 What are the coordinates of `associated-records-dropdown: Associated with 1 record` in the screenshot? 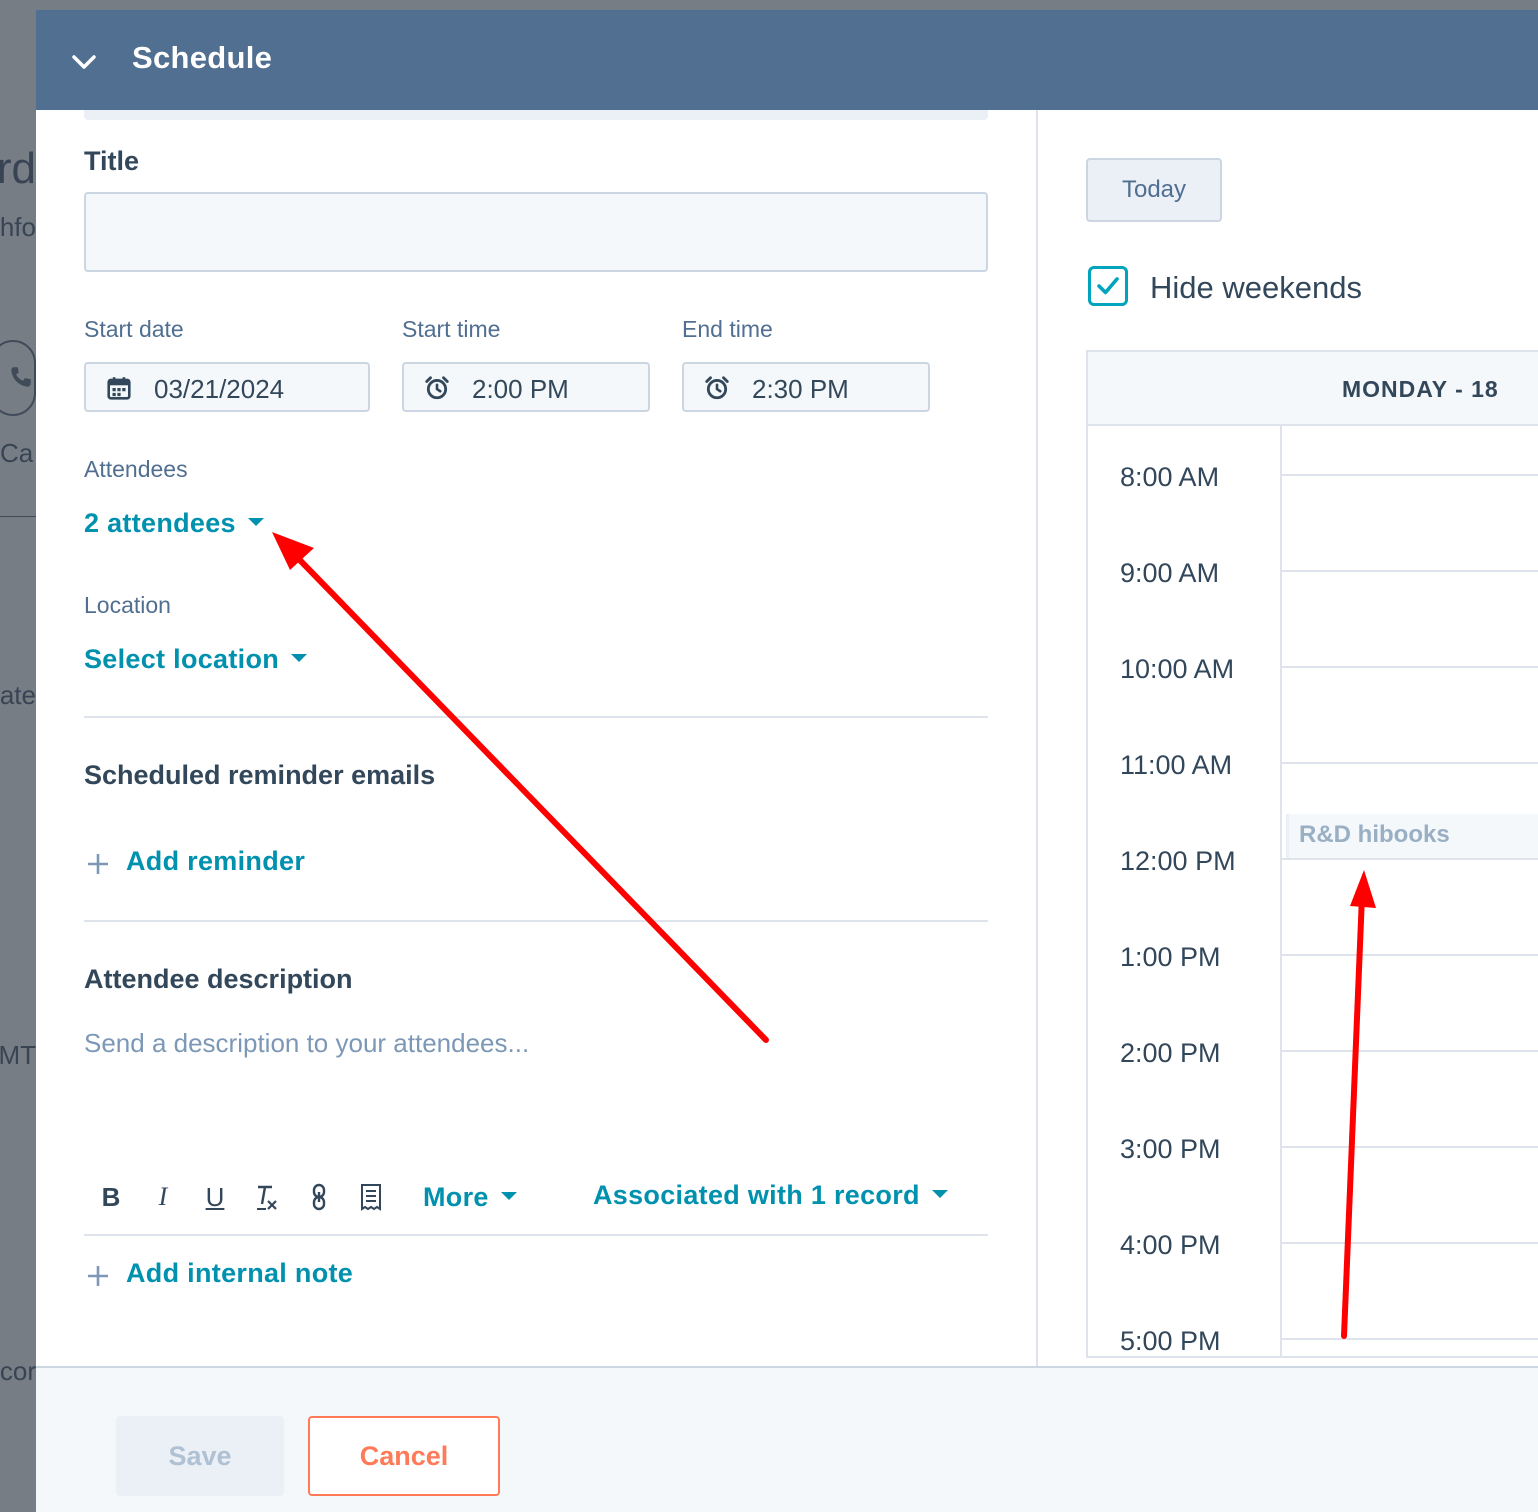 It's located at (770, 1195).